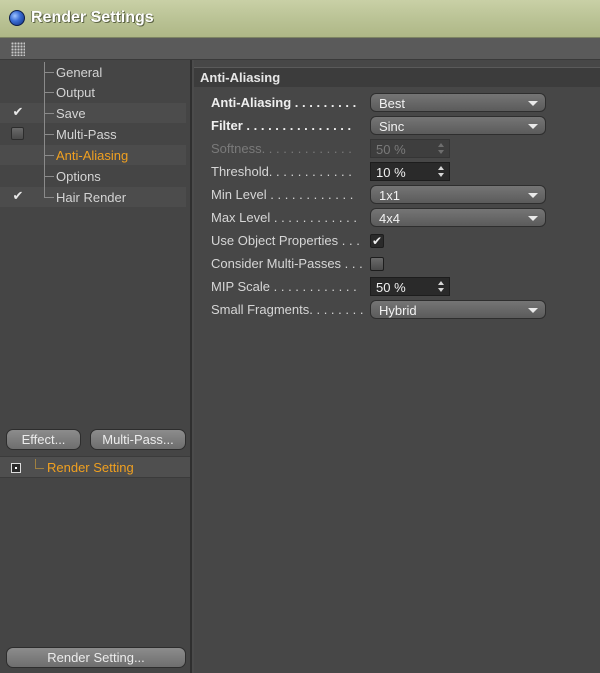 This screenshot has width=600, height=673. I want to click on window-title: Render Settings, so click(92, 17).